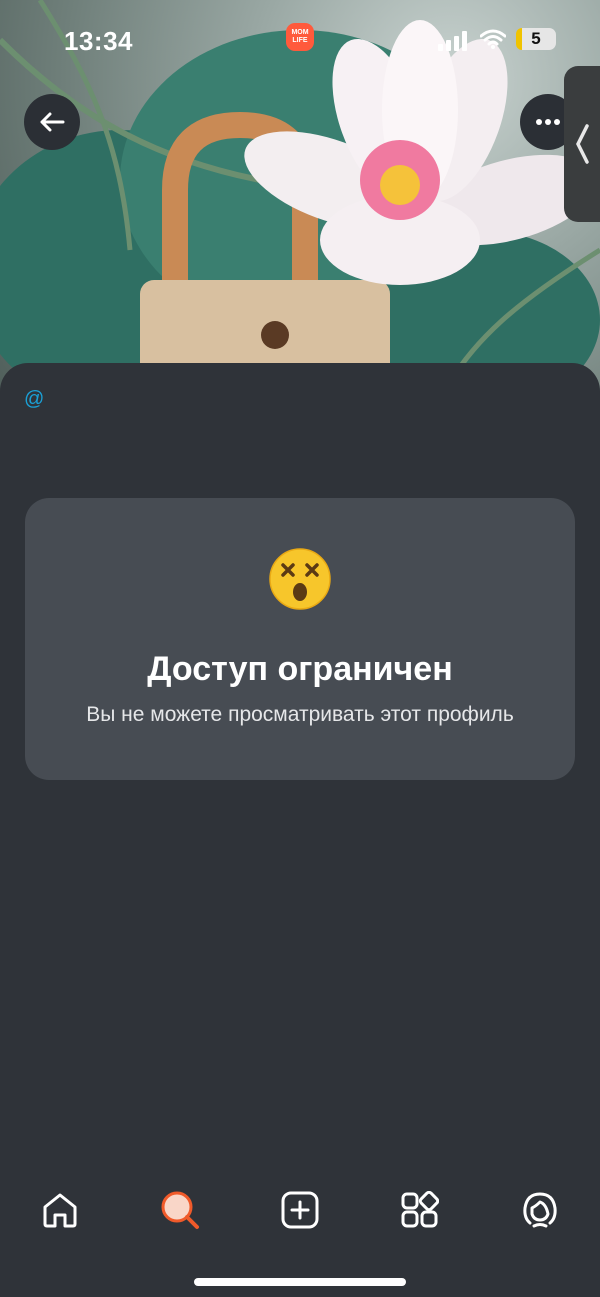 The image size is (600, 1297). What do you see at coordinates (300, 579) in the screenshot?
I see `dizzy-face-emoji-icon` at bounding box center [300, 579].